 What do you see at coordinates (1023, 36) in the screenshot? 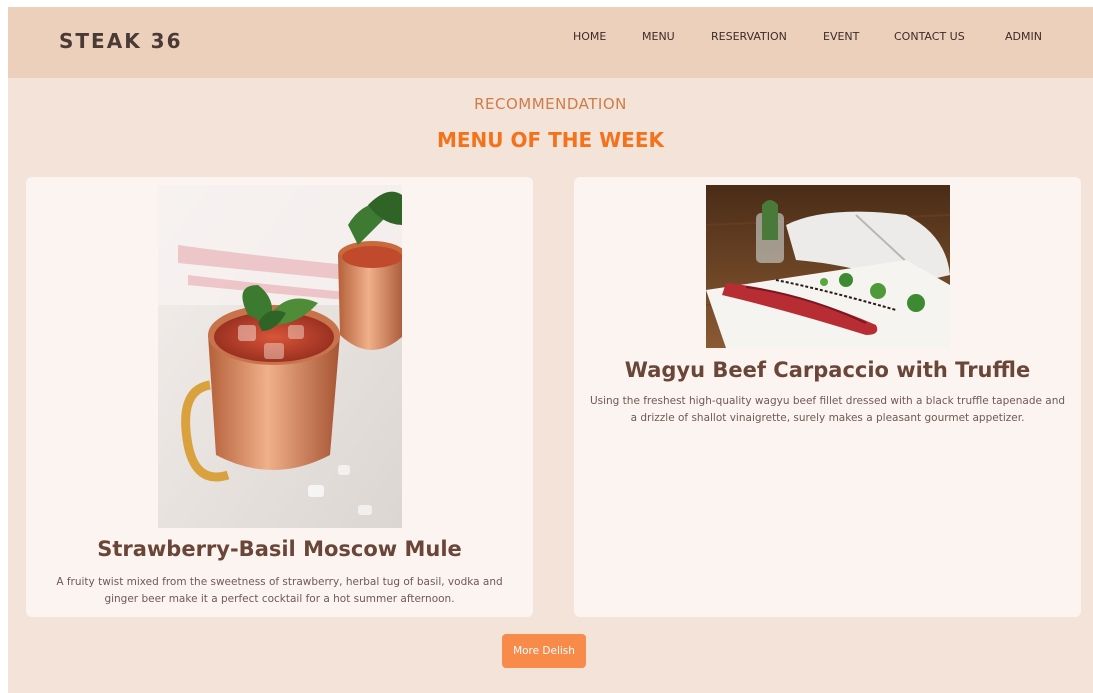
I see `nav-admin: ADMIN` at bounding box center [1023, 36].